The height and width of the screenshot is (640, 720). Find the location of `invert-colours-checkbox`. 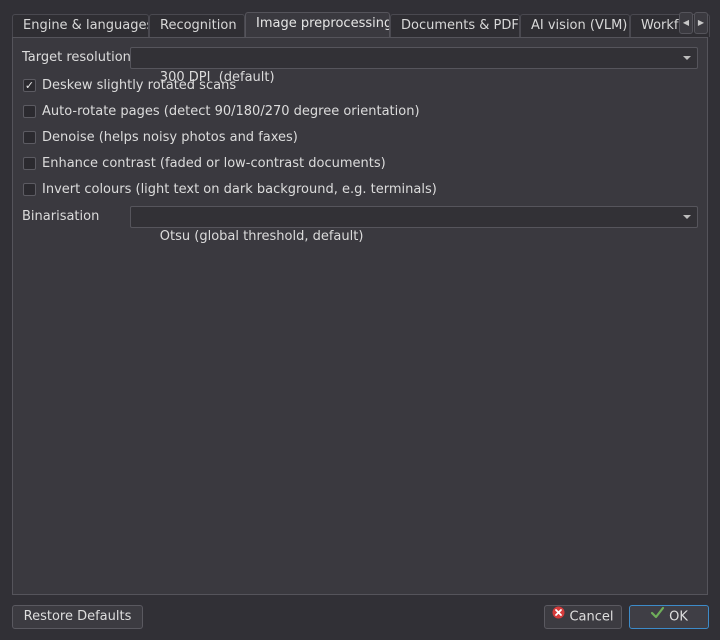

invert-colours-checkbox is located at coordinates (29, 189).